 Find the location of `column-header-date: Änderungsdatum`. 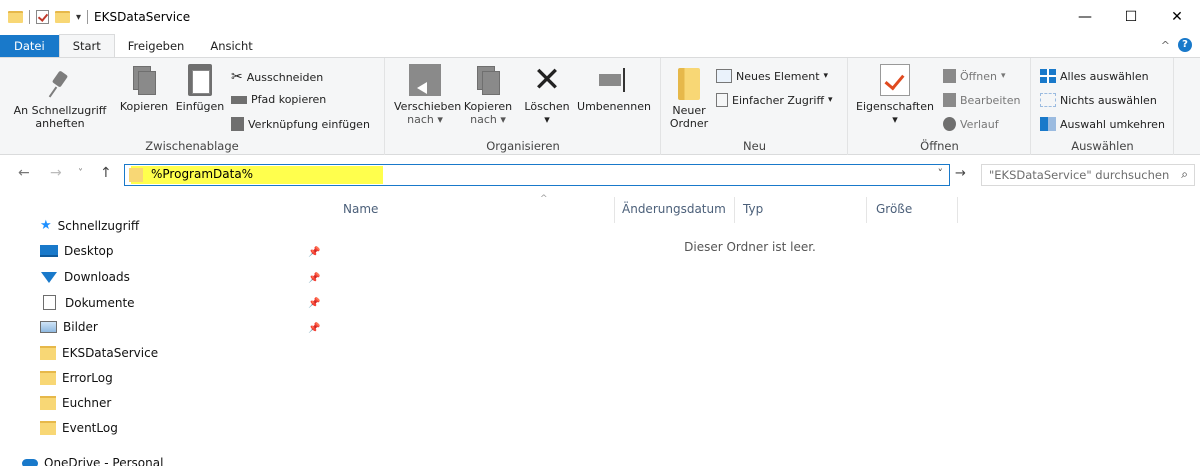

column-header-date: Änderungsdatum is located at coordinates (674, 209).